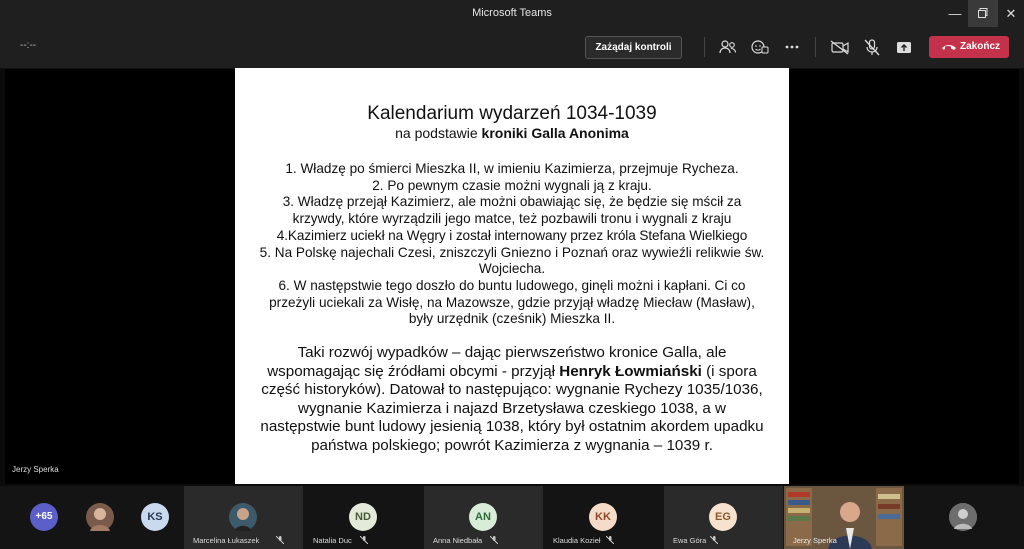  Describe the element at coordinates (226, 540) in the screenshot. I see `participant-name: Marcelina Łukaszek` at that location.